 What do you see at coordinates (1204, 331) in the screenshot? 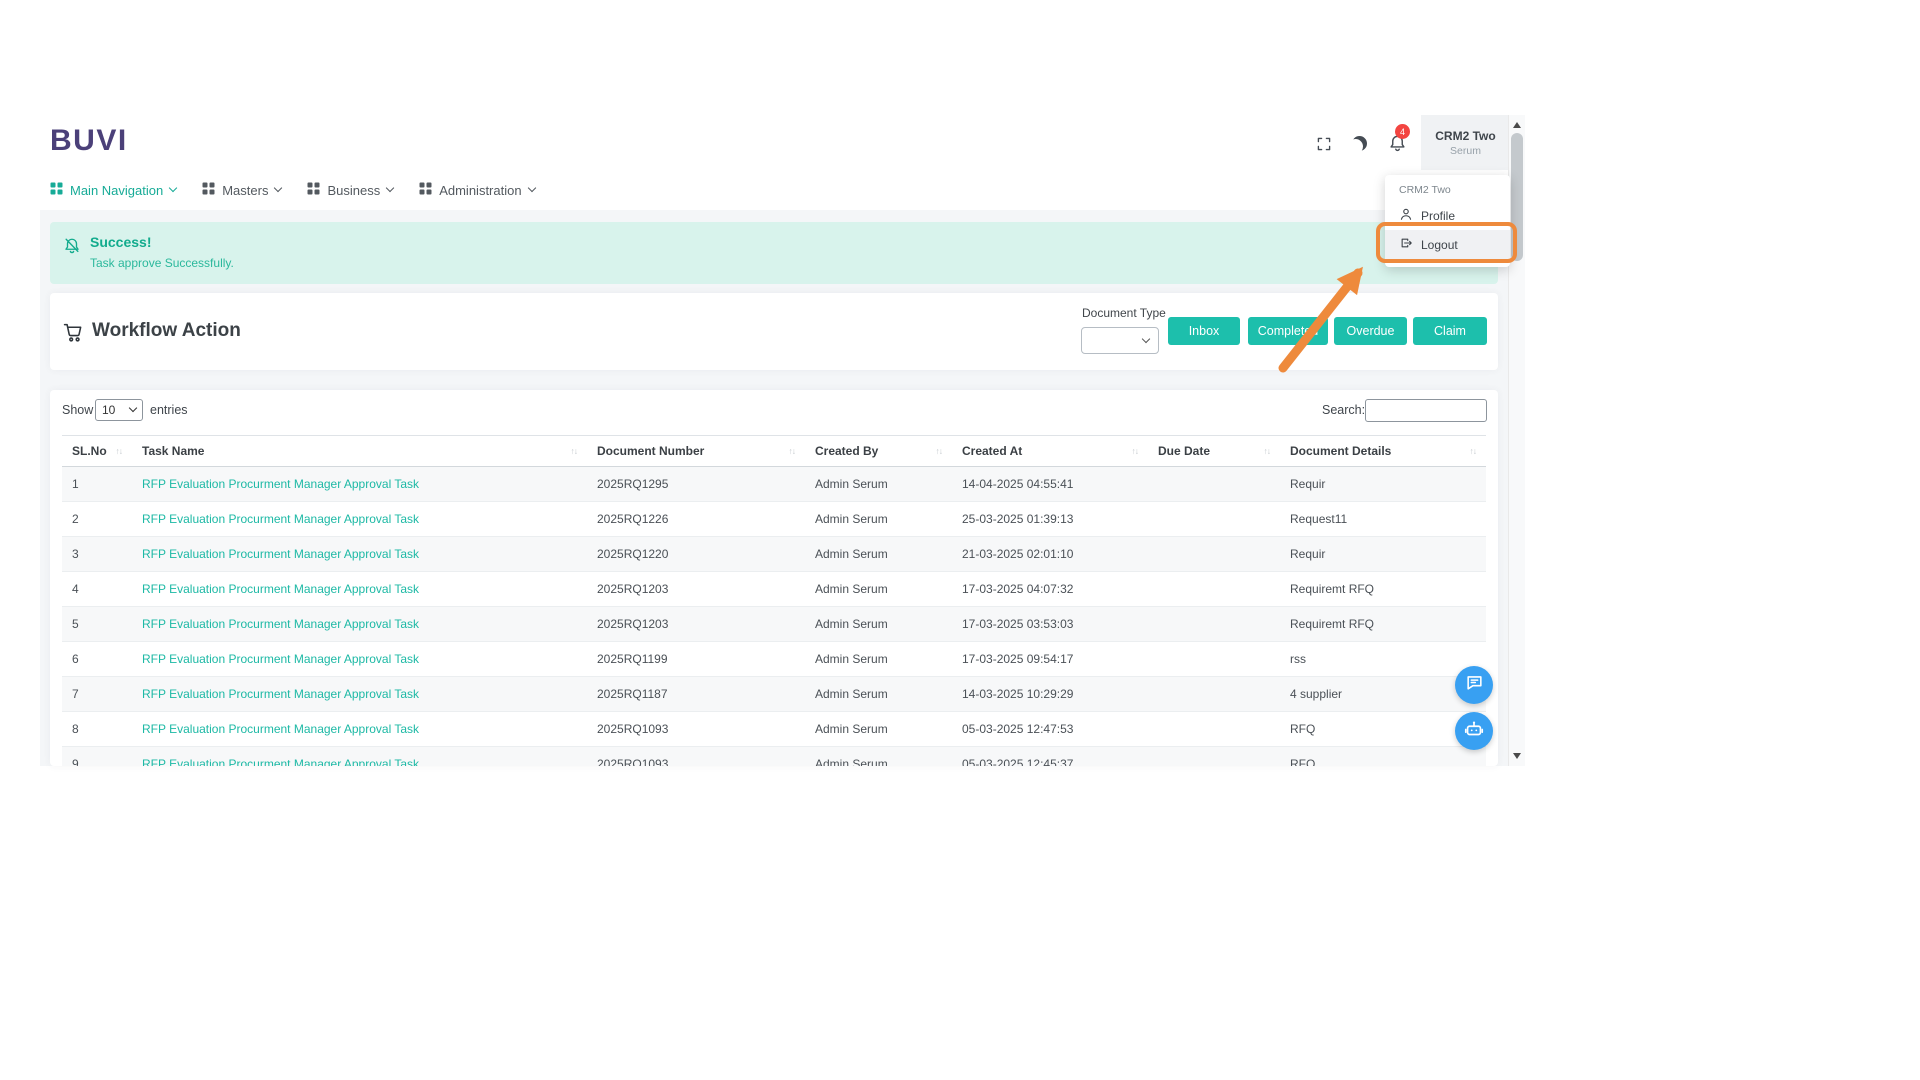
I see `inbox-button: Inbox` at bounding box center [1204, 331].